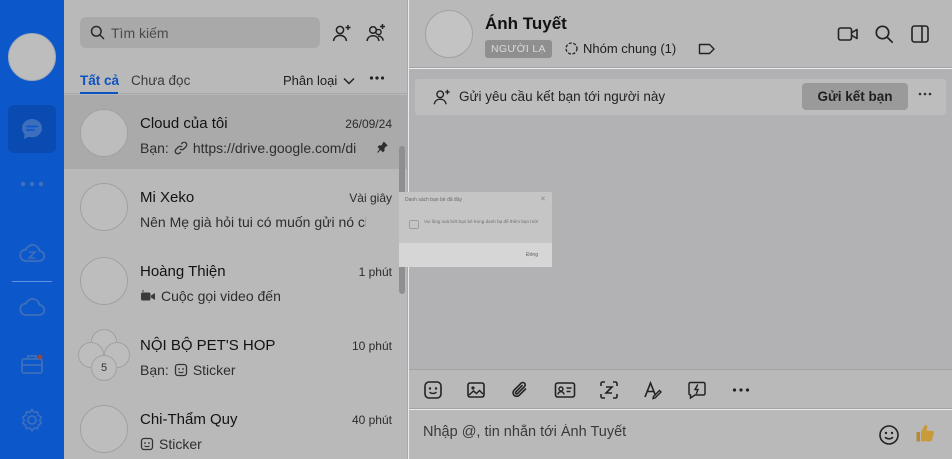 Image resolution: width=952 pixels, height=459 pixels. What do you see at coordinates (526, 24) in the screenshot?
I see `contact-name: Ánh Tuyết` at bounding box center [526, 24].